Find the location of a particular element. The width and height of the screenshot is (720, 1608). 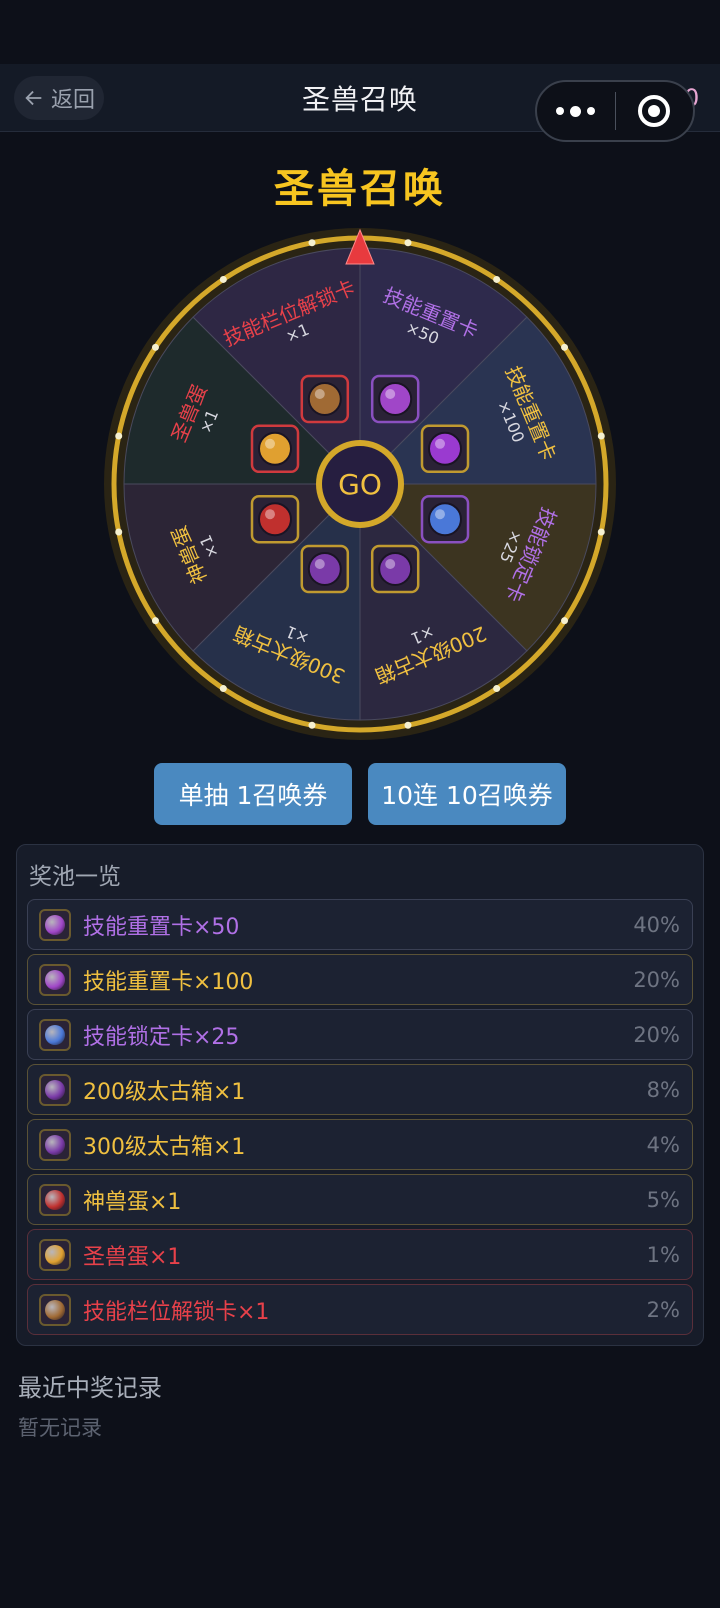

records-title: 最近中奖记录 is located at coordinates (90, 1388).